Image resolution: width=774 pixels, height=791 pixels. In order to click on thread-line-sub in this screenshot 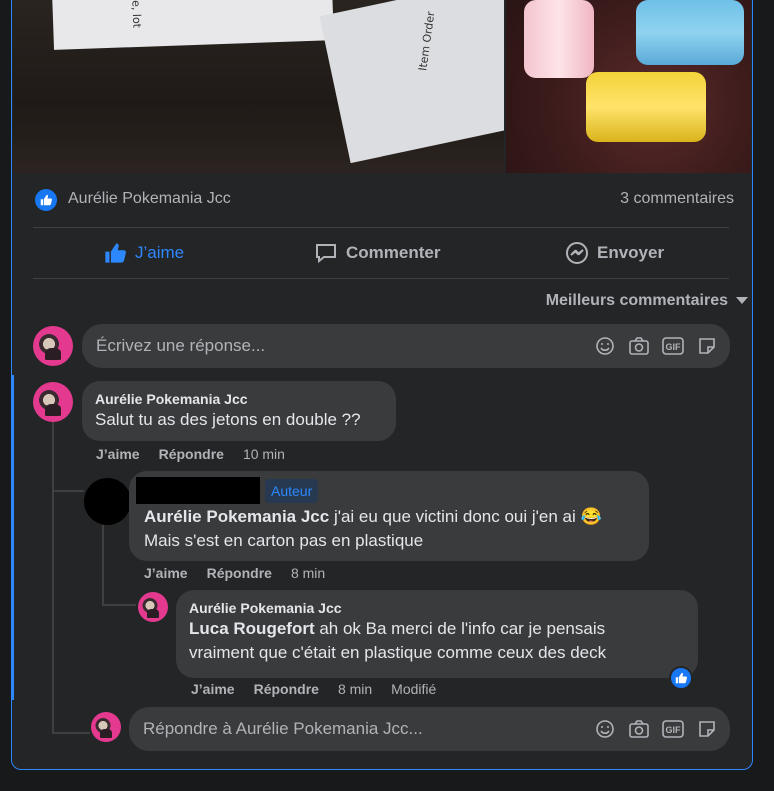, I will do `click(103, 565)`.